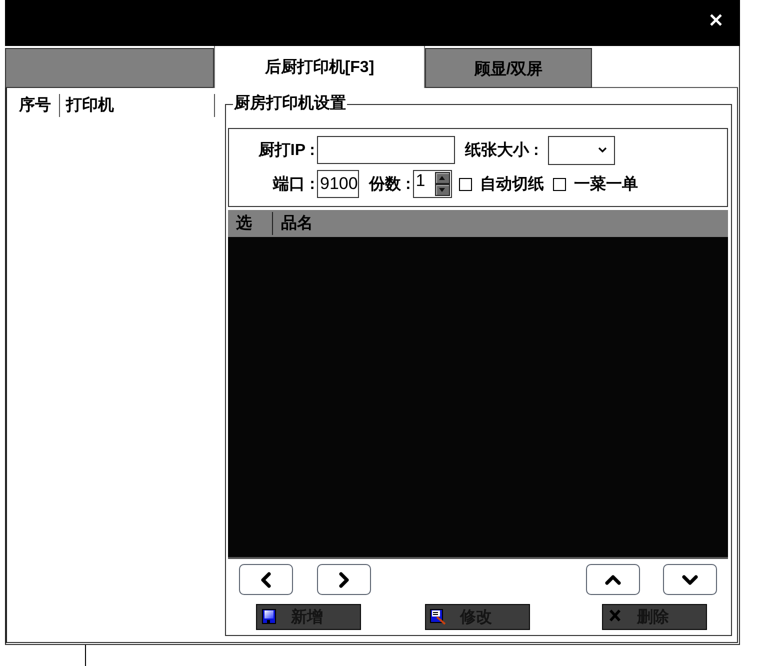 Image resolution: width=767 pixels, height=666 pixels. I want to click on column-header: 序号, so click(33, 105).